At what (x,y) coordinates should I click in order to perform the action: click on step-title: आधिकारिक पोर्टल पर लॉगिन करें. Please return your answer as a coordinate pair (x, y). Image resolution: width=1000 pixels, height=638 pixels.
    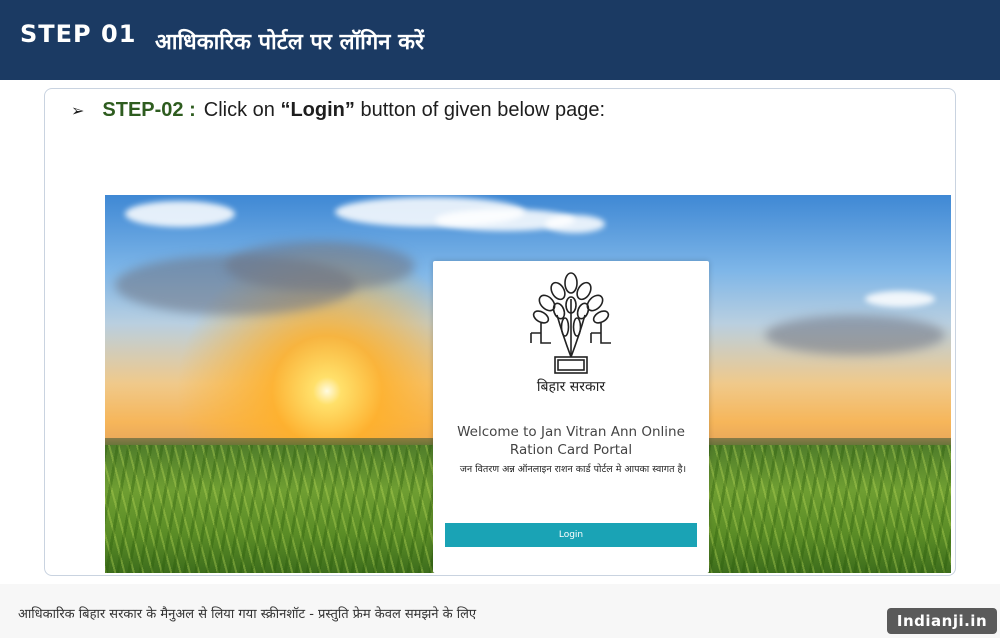
    Looking at the image, I should click on (290, 42).